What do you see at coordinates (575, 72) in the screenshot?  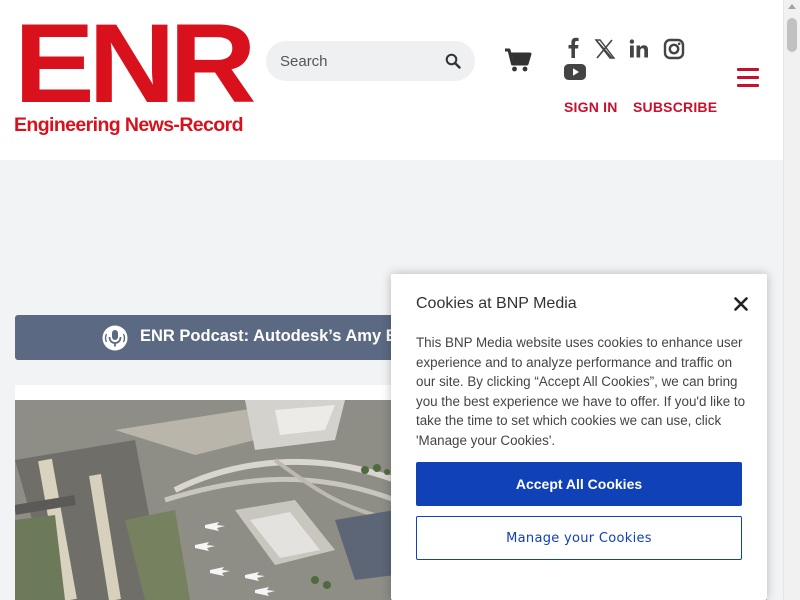 I see `youtube-icon` at bounding box center [575, 72].